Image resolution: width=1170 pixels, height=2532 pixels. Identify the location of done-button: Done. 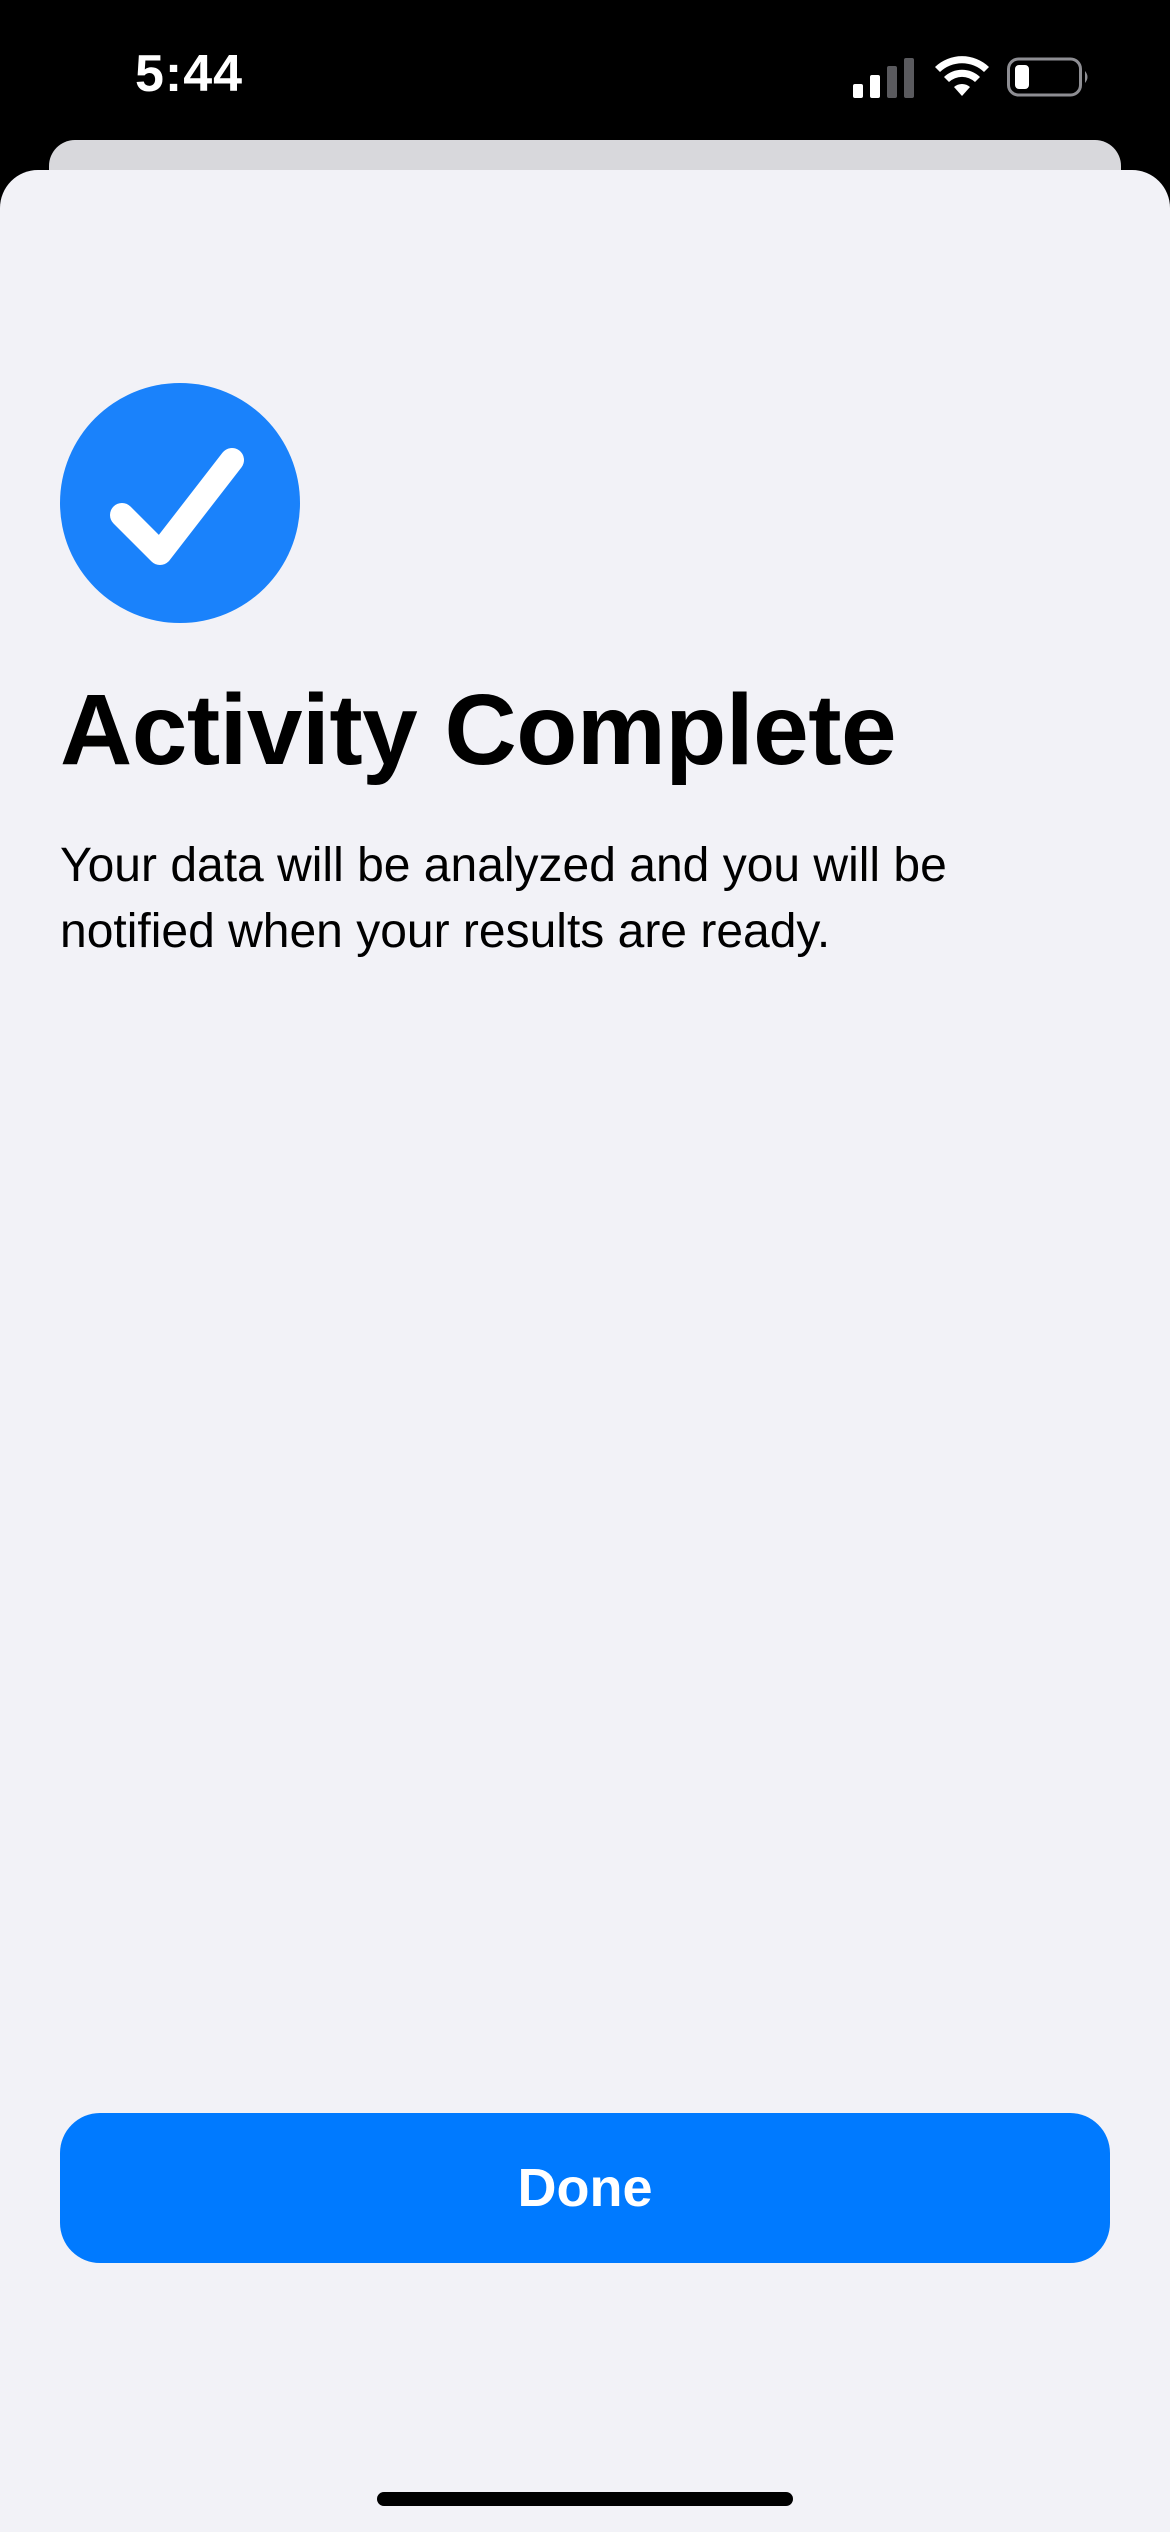
(585, 2188).